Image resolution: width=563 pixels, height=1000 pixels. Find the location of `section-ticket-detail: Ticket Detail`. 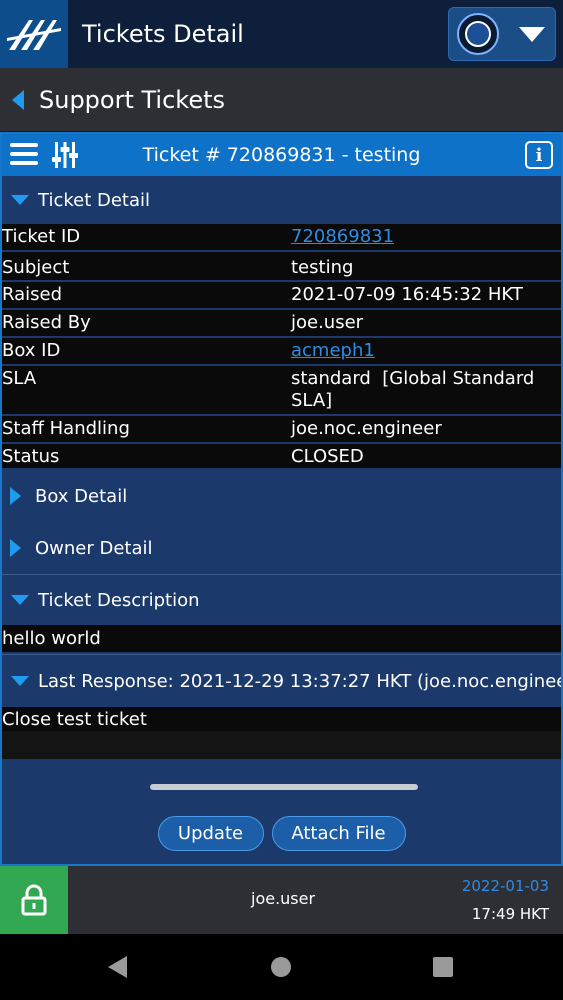

section-ticket-detail: Ticket Detail is located at coordinates (281, 200).